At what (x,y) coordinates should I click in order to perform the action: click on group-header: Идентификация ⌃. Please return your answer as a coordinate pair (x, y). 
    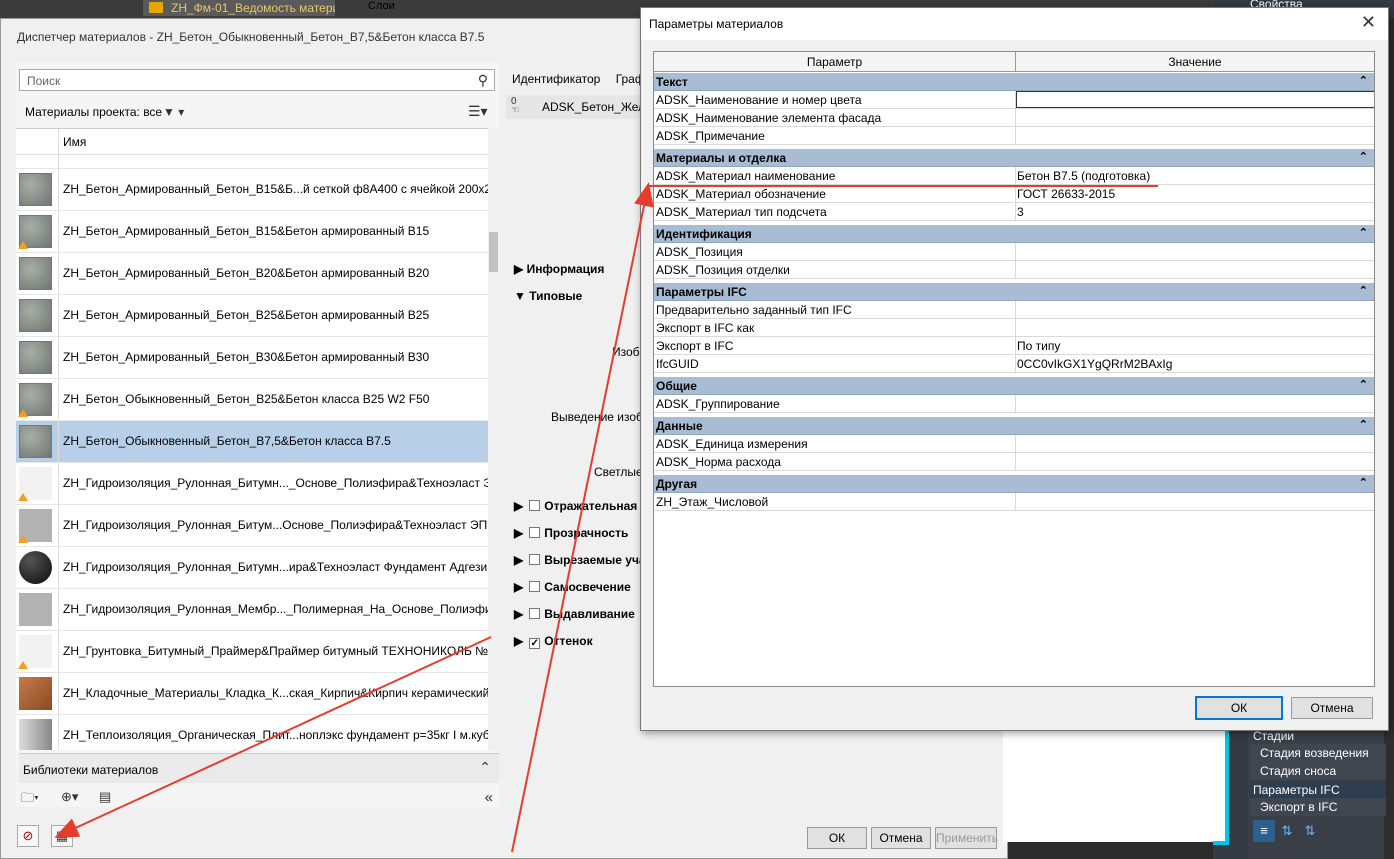
    Looking at the image, I should click on (1014, 234).